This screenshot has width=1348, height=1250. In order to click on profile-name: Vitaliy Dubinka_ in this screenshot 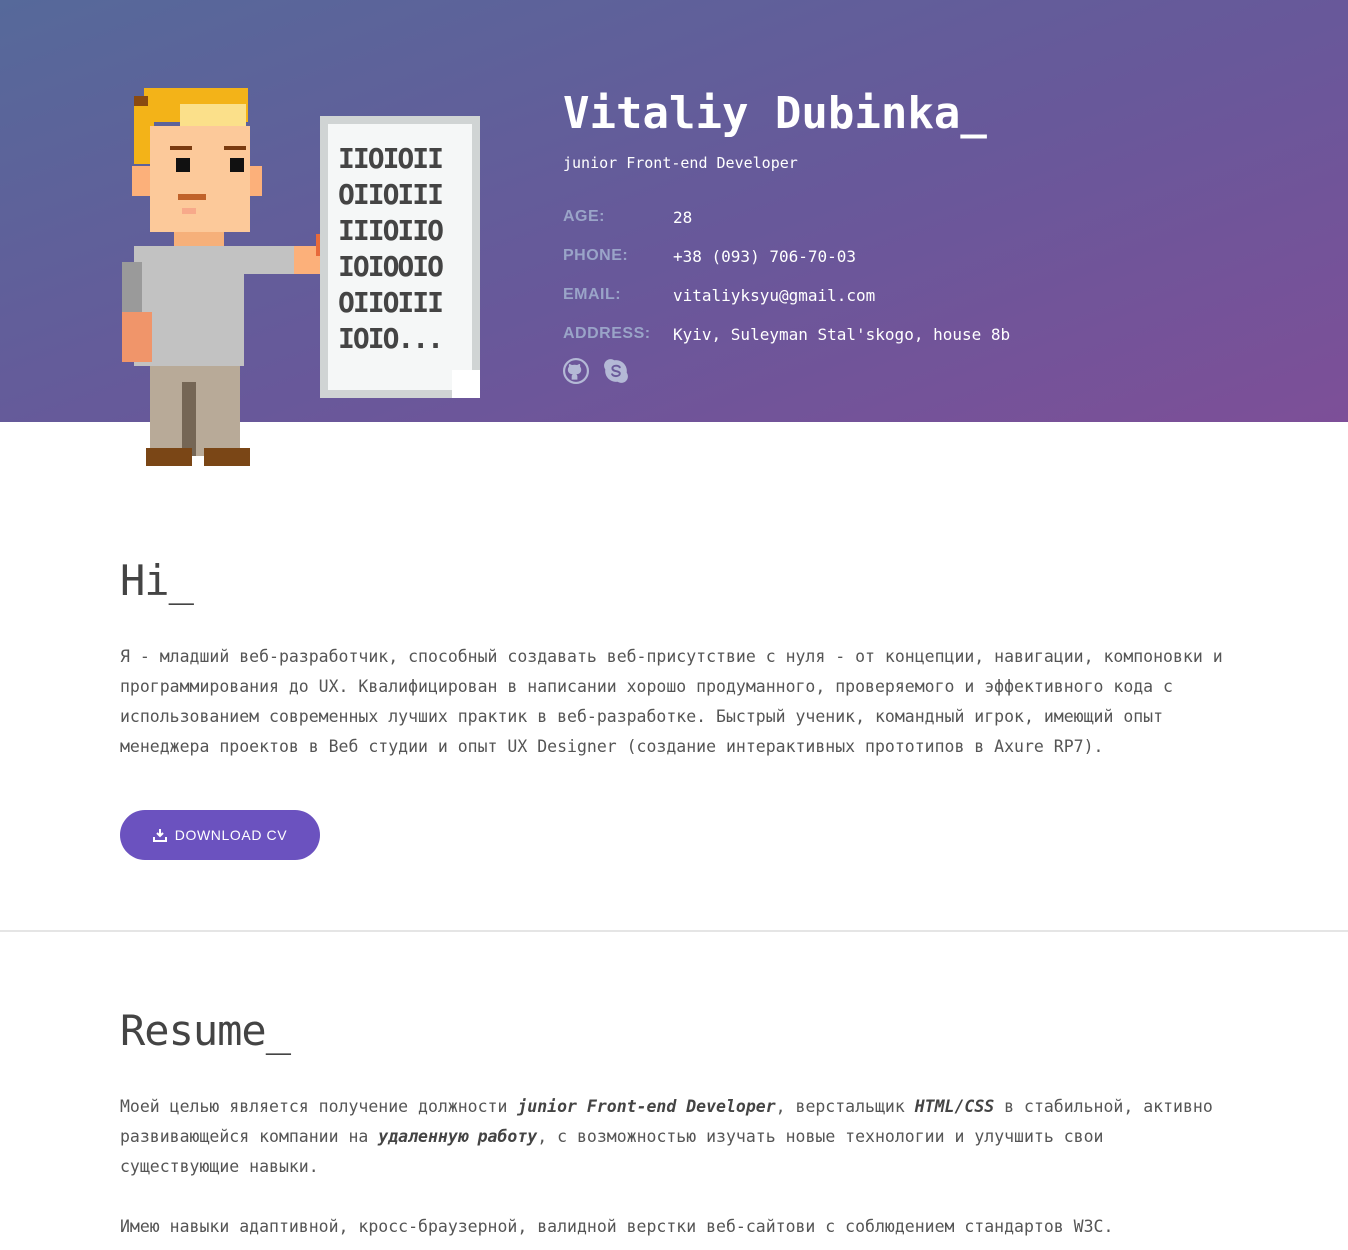, I will do `click(775, 113)`.